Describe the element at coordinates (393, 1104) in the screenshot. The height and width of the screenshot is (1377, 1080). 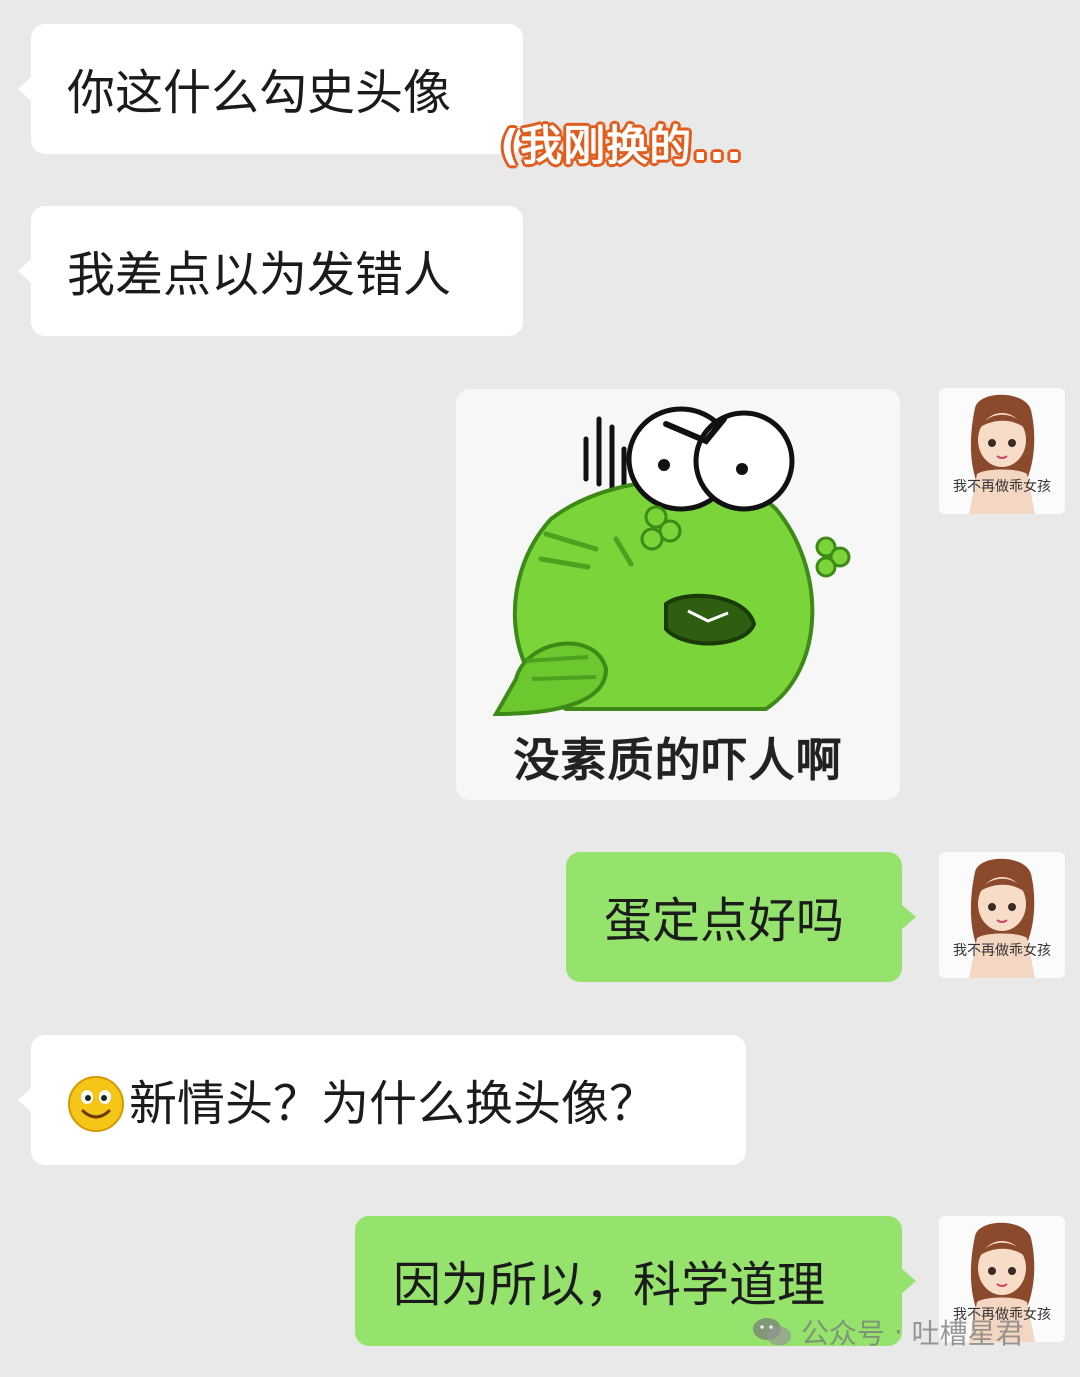
I see `message-text: 新情头？为什么换头像？` at that location.